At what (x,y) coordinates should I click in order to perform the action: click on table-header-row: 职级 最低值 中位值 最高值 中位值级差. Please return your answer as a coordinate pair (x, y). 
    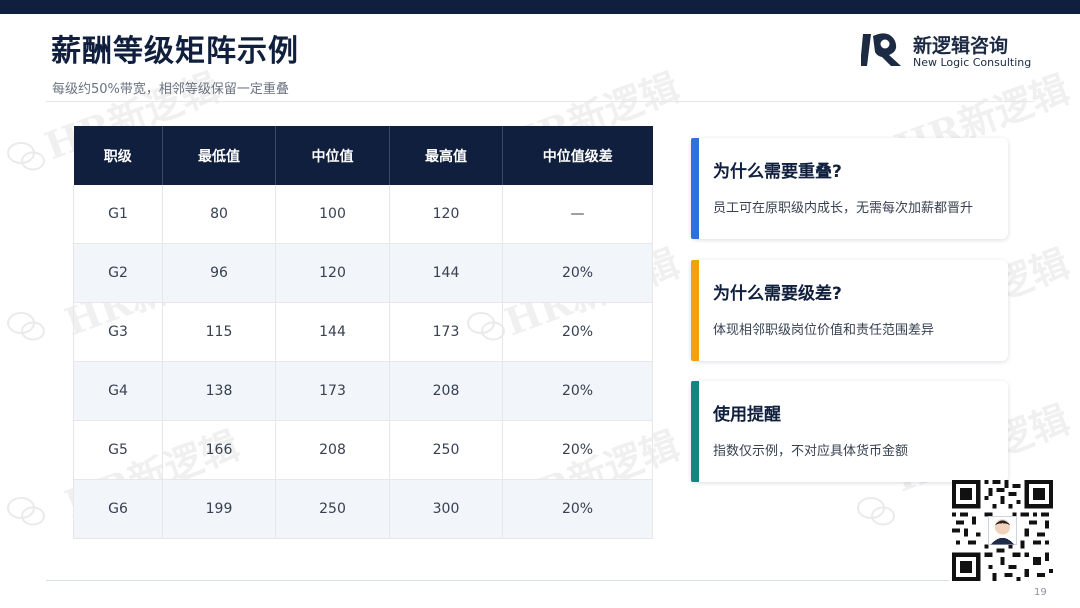
    Looking at the image, I should click on (363, 155).